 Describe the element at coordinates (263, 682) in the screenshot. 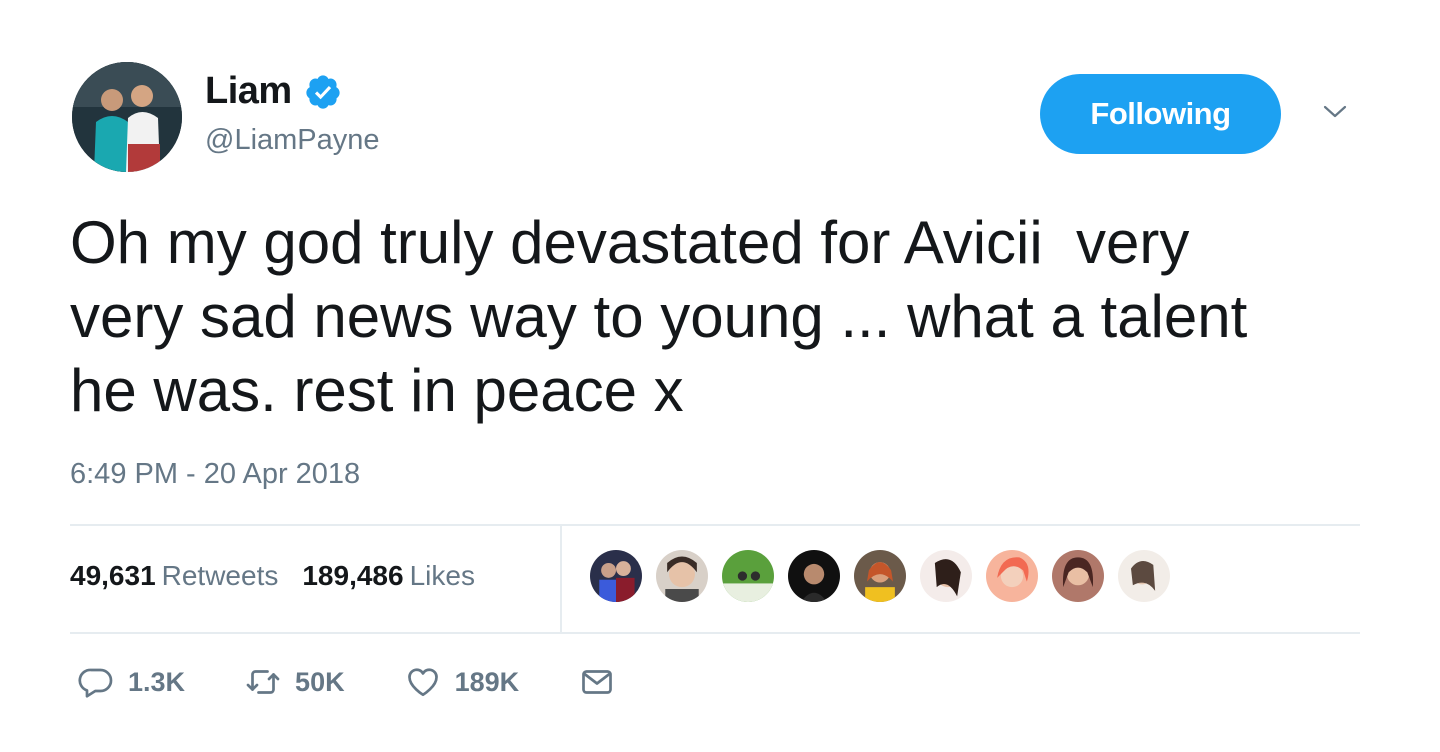

I see `retweet-icon` at that location.